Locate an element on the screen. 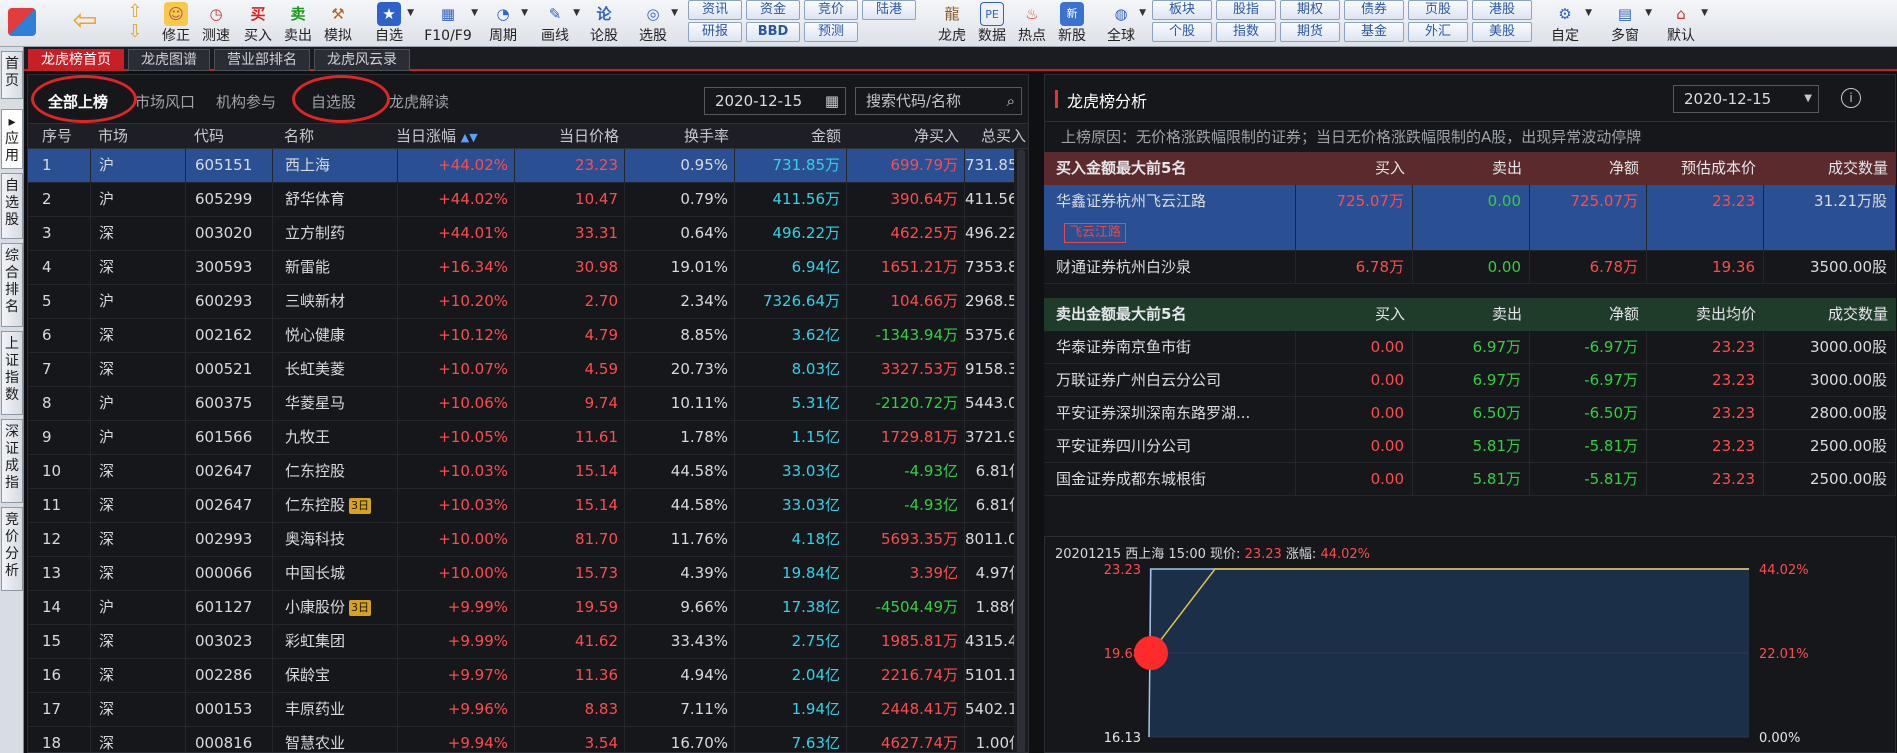 The width and height of the screenshot is (1897, 753). speedtest-button: ◷ 测速 is located at coordinates (216, 23).